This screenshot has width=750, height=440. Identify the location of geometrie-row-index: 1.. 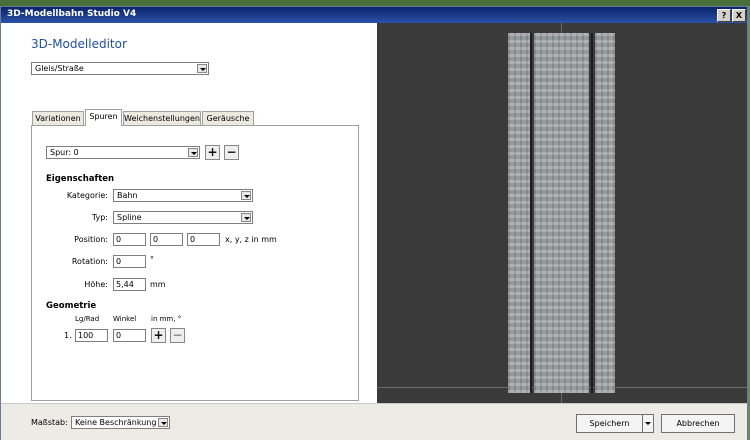
(68, 335).